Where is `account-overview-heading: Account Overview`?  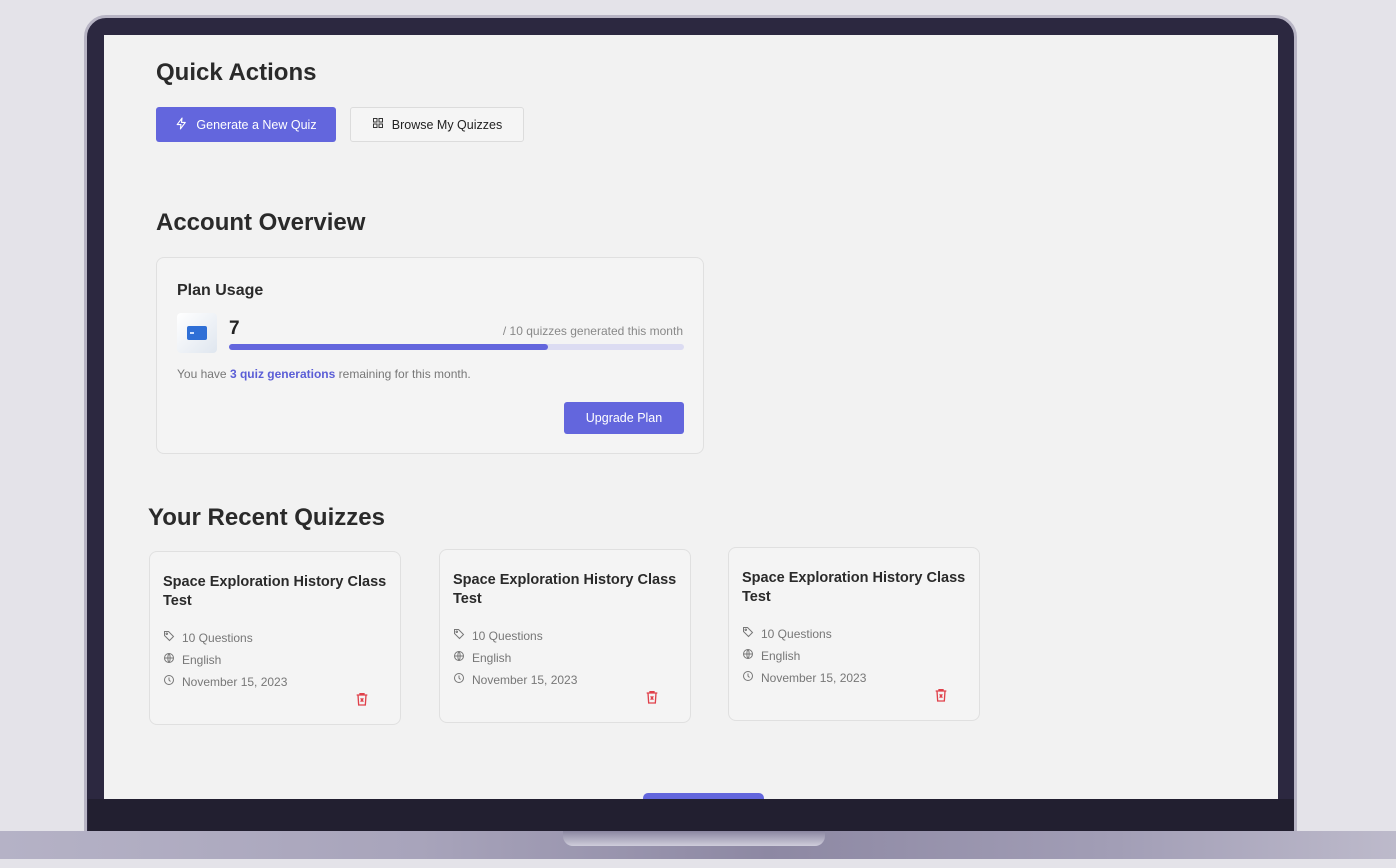
account-overview-heading: Account Overview is located at coordinates (261, 222).